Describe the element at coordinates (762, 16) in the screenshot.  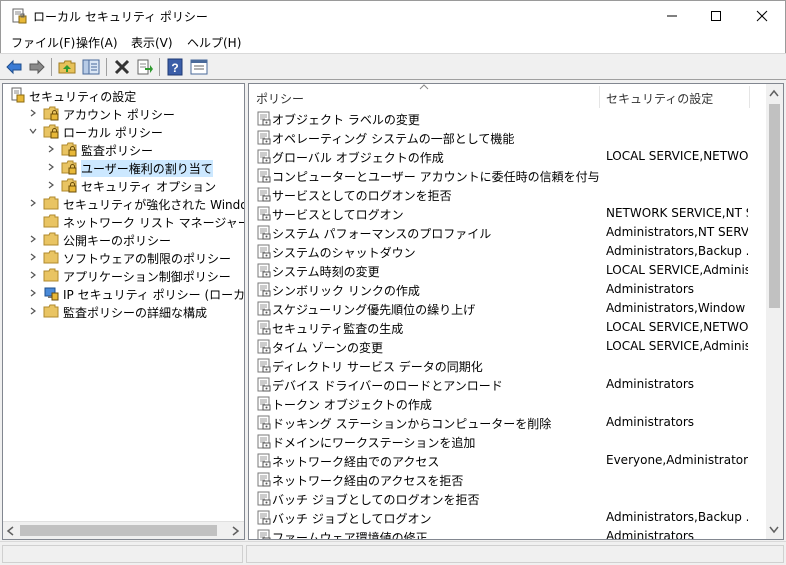
I see `close-button` at that location.